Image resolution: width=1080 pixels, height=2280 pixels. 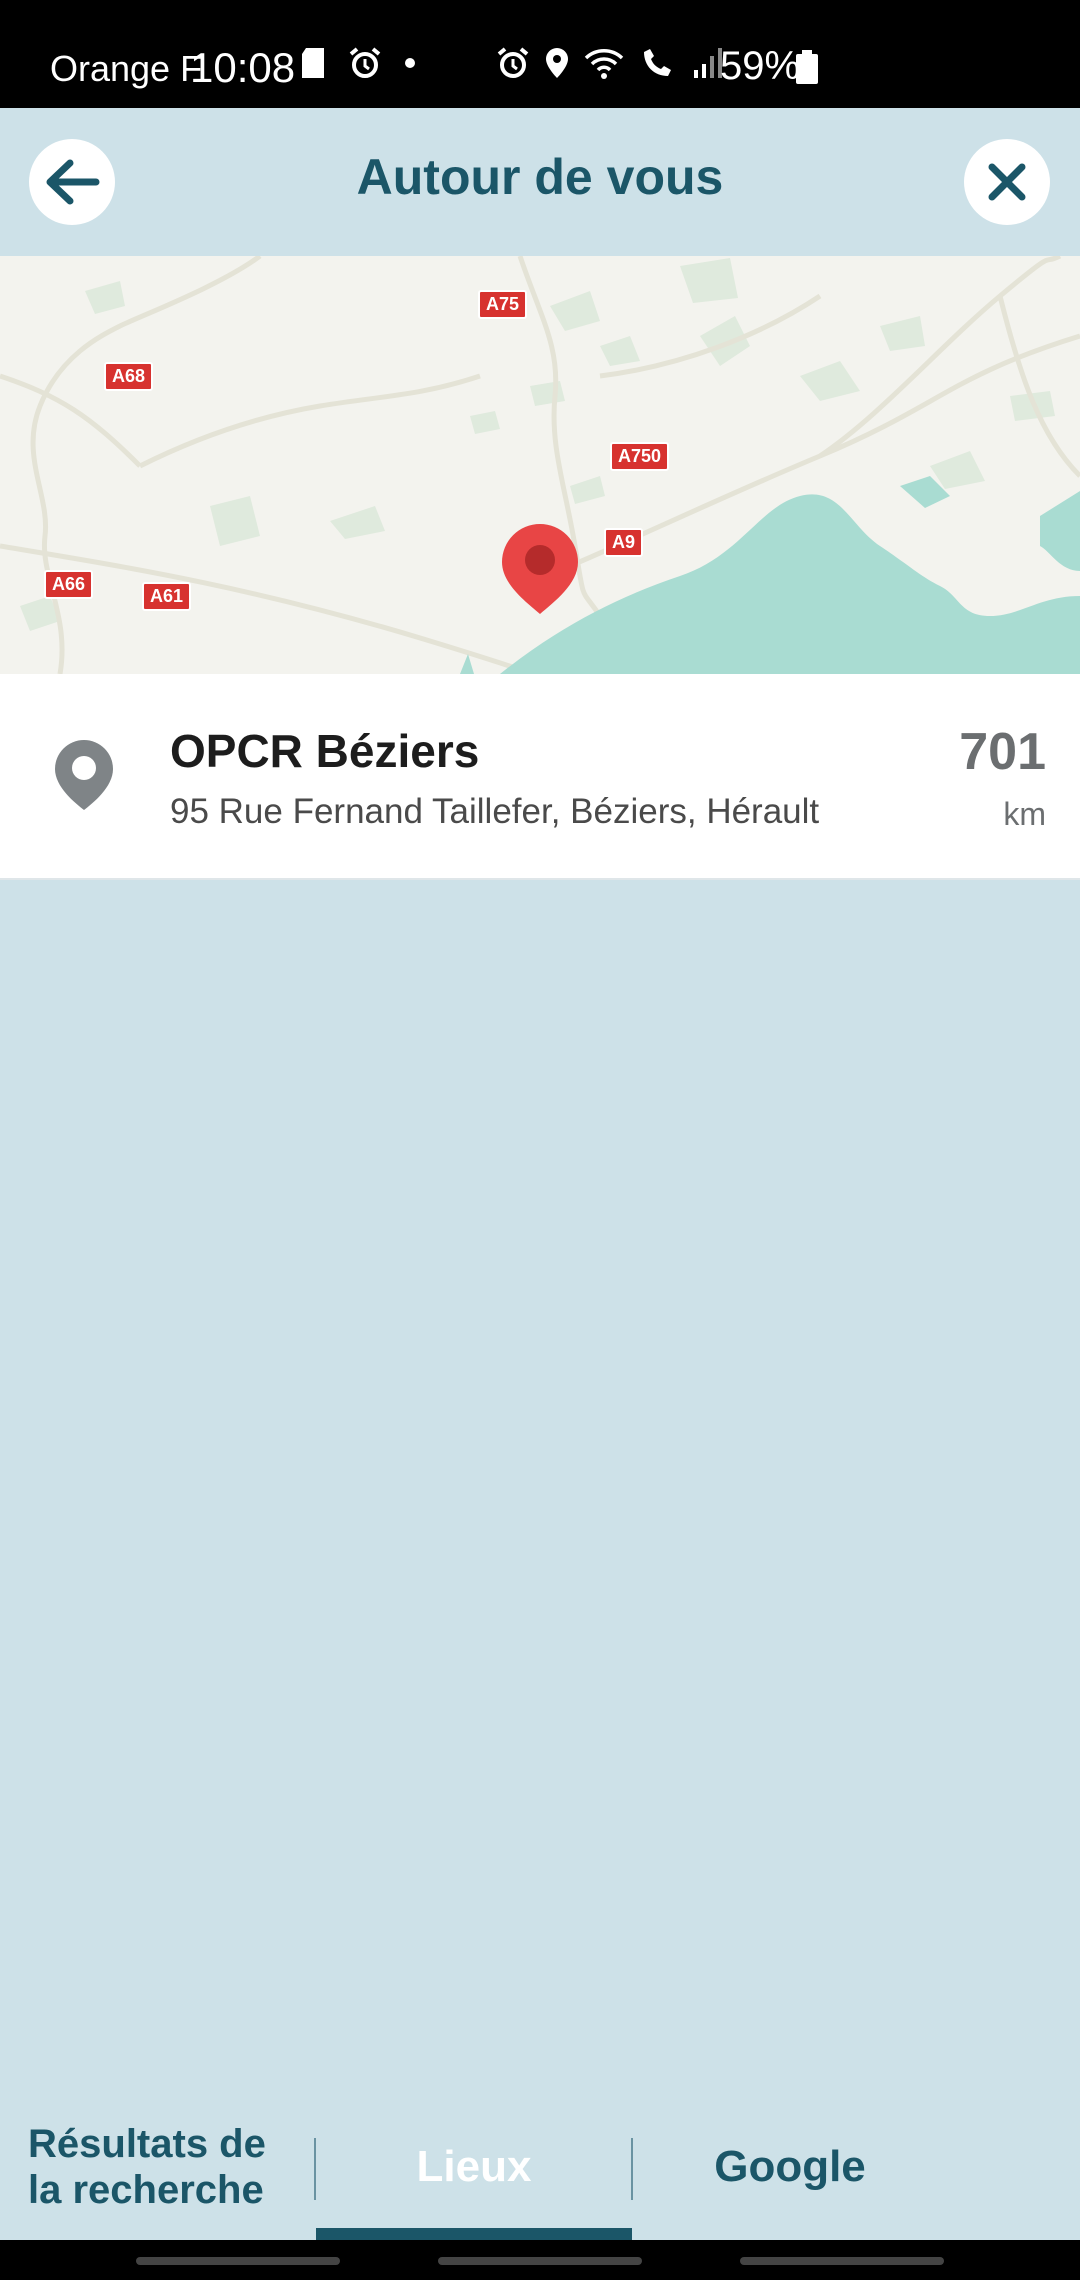 What do you see at coordinates (640, 456) in the screenshot?
I see `road-label: A750` at bounding box center [640, 456].